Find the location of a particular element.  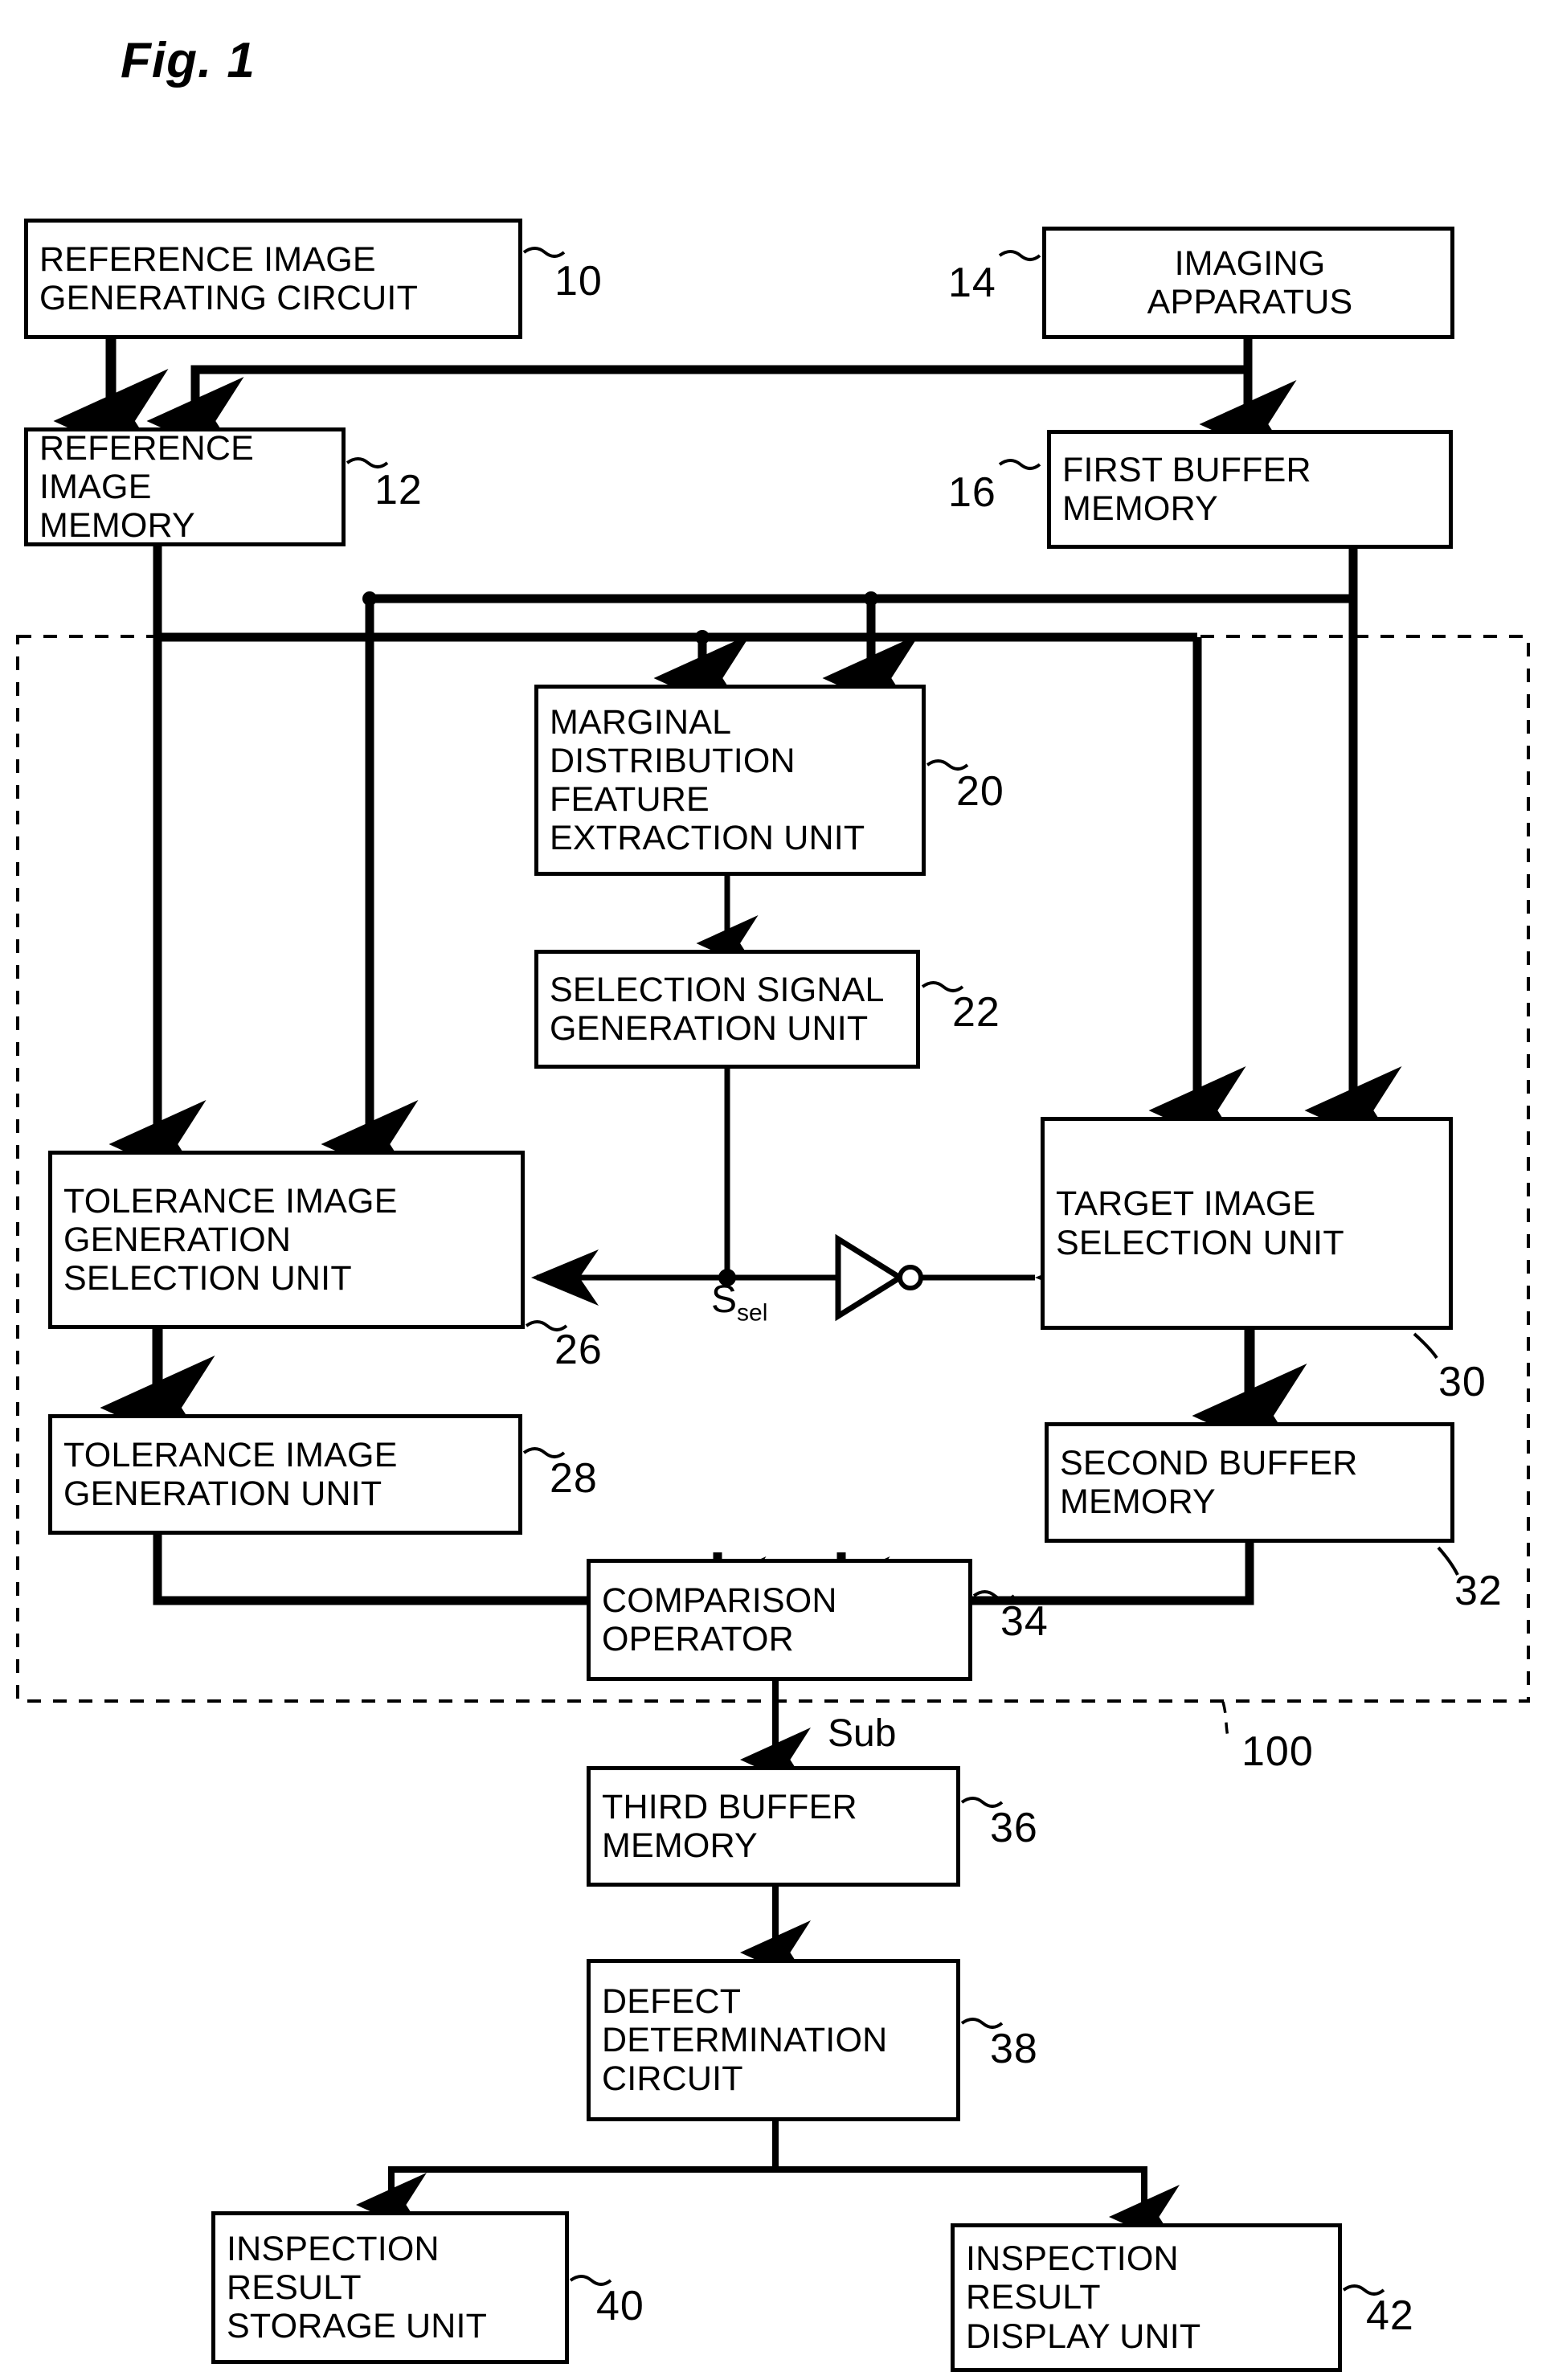

block-36: THIRD BUFFER MEMORY is located at coordinates (773, 1827).